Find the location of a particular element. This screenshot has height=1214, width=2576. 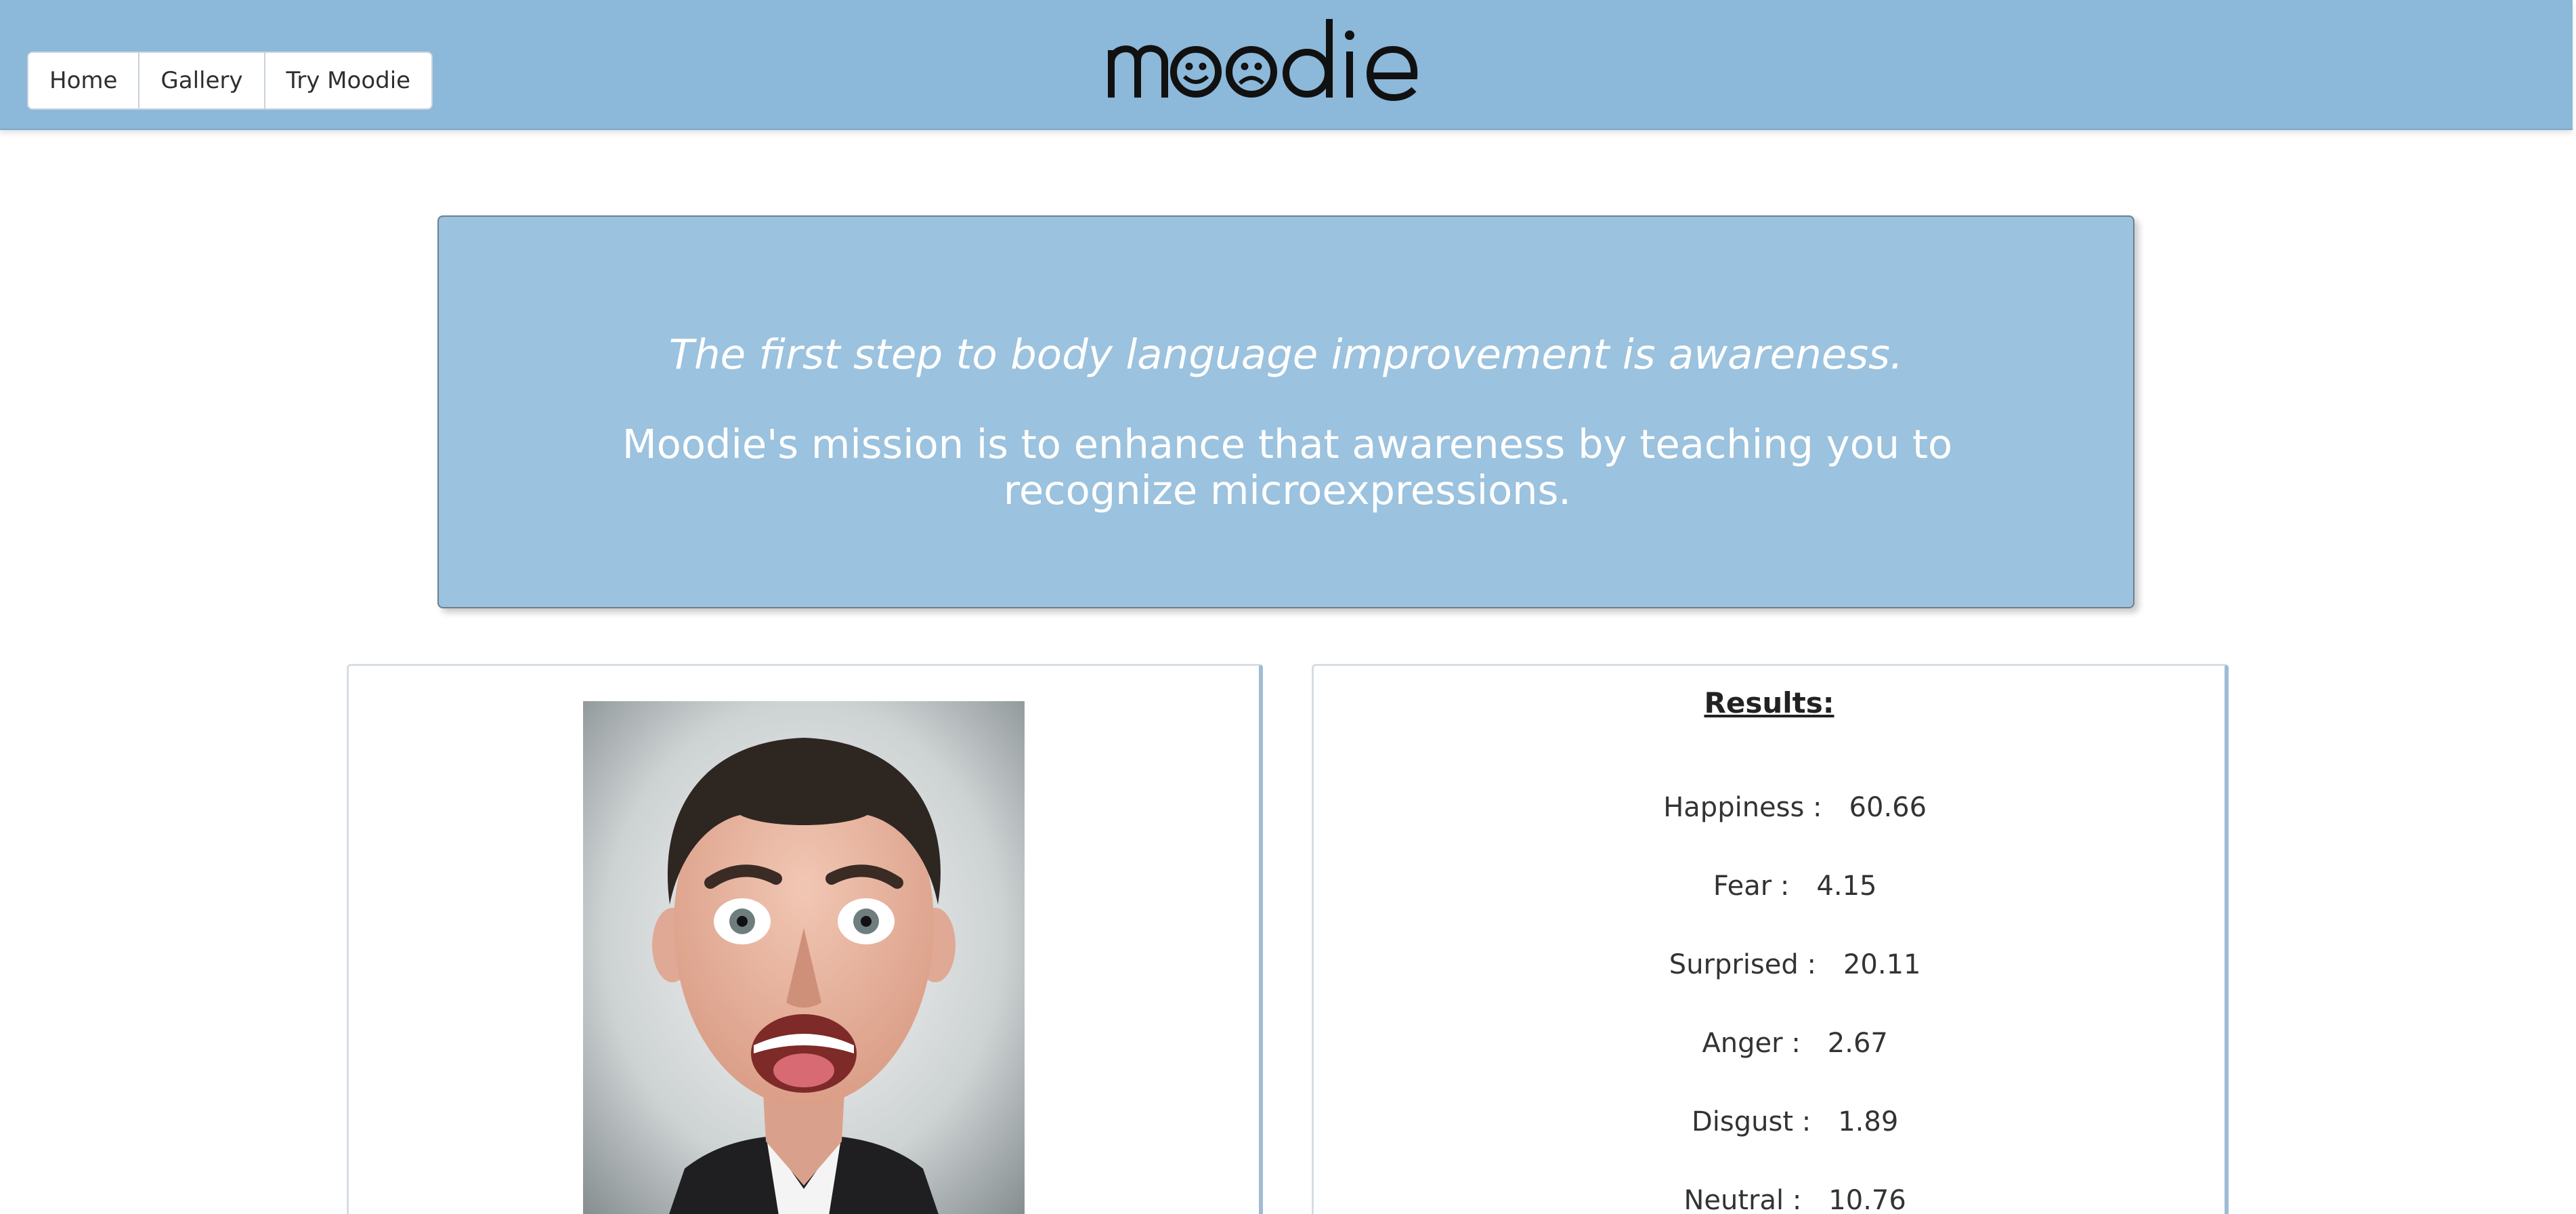

face-photo-svg is located at coordinates (804, 957).